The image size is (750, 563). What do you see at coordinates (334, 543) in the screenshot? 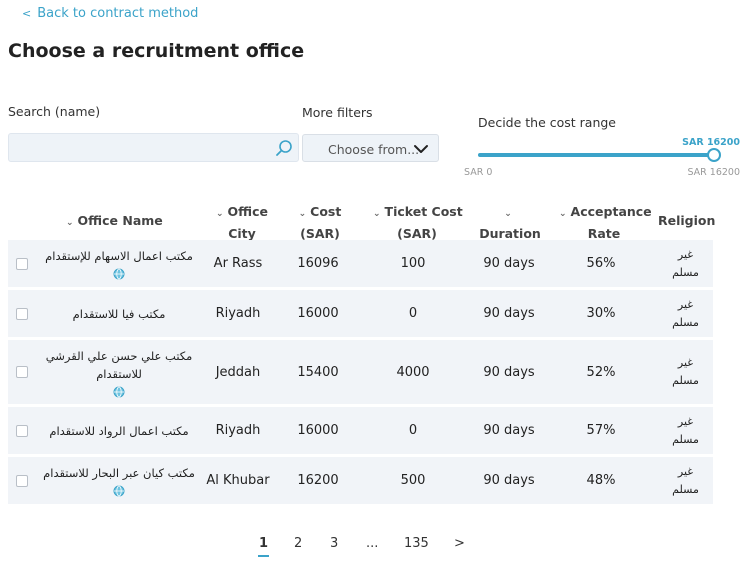
I see `page-3: 3` at bounding box center [334, 543].